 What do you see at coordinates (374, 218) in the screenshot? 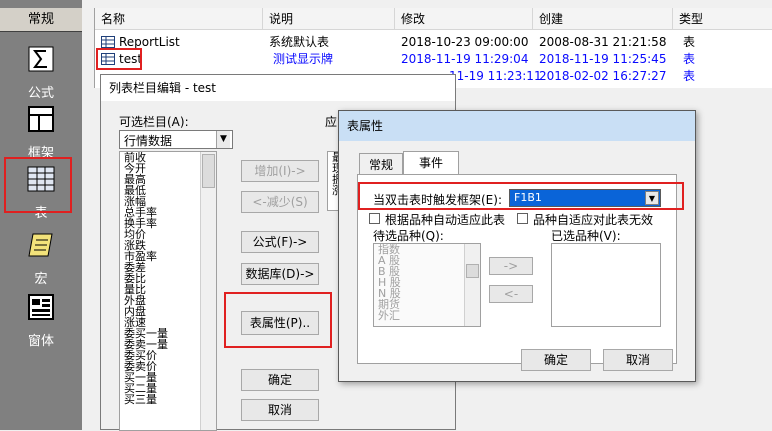
I see `auto-adapt-checkbox` at bounding box center [374, 218].